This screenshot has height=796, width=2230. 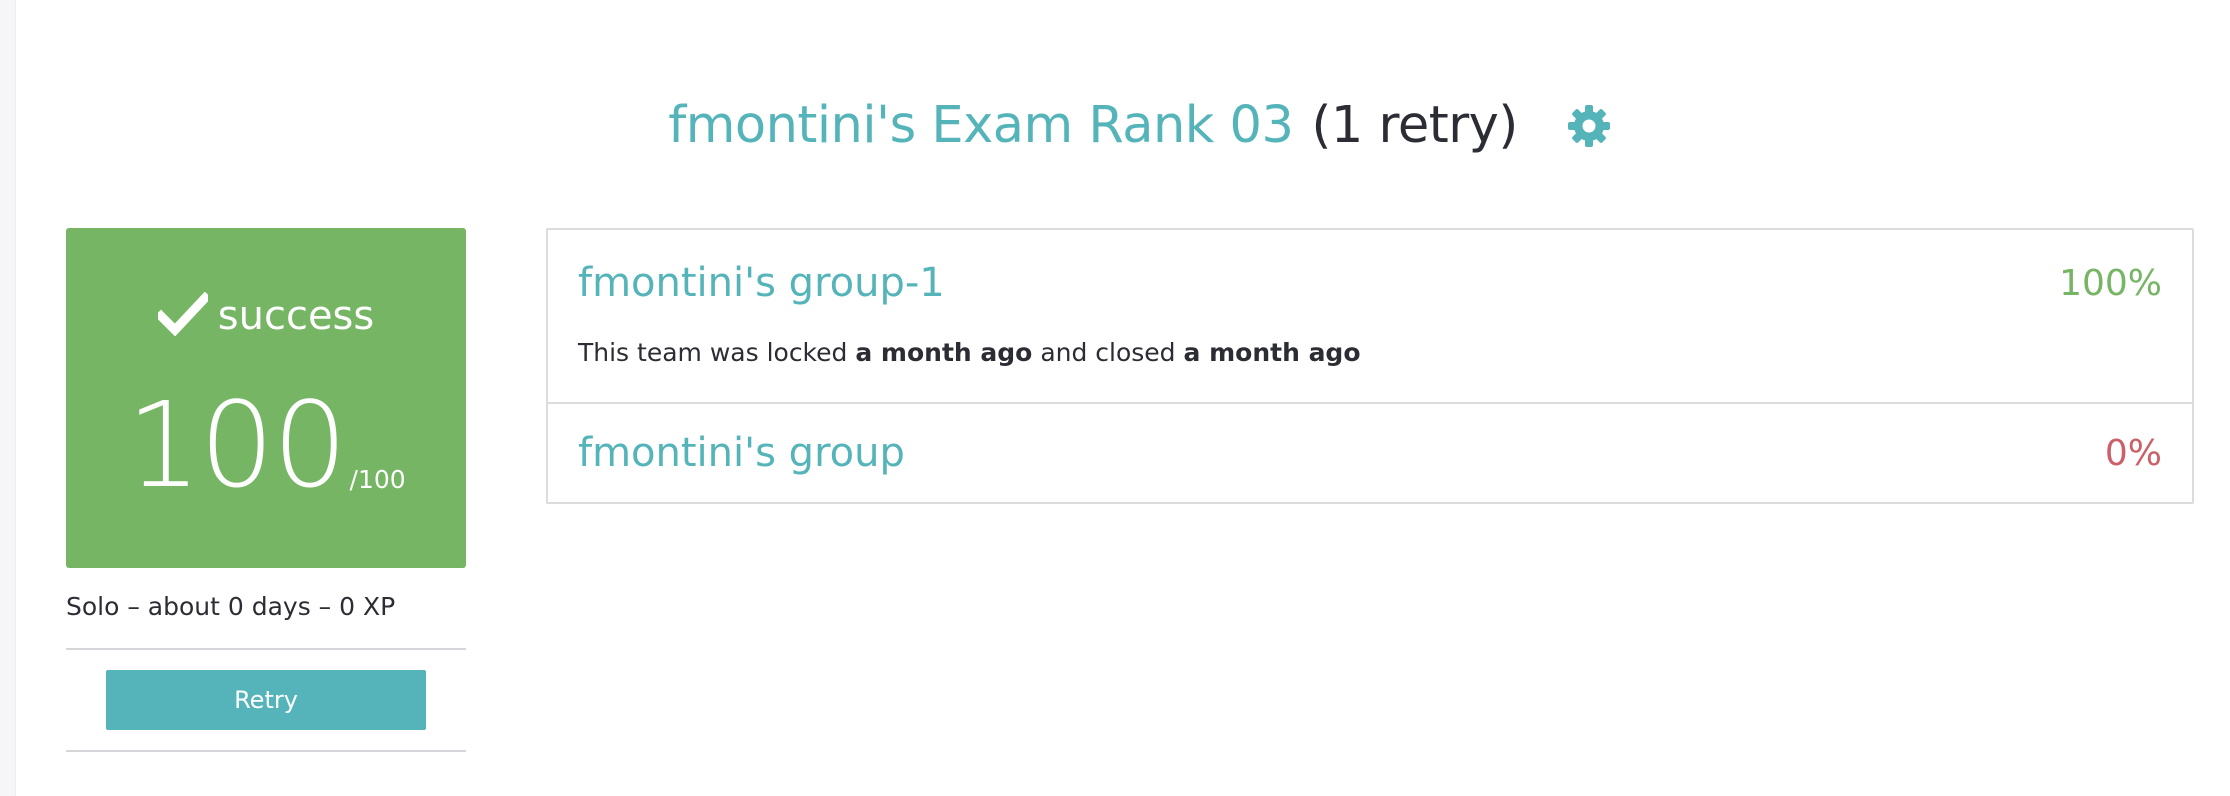 What do you see at coordinates (296, 316) in the screenshot?
I see `status-label: success` at bounding box center [296, 316].